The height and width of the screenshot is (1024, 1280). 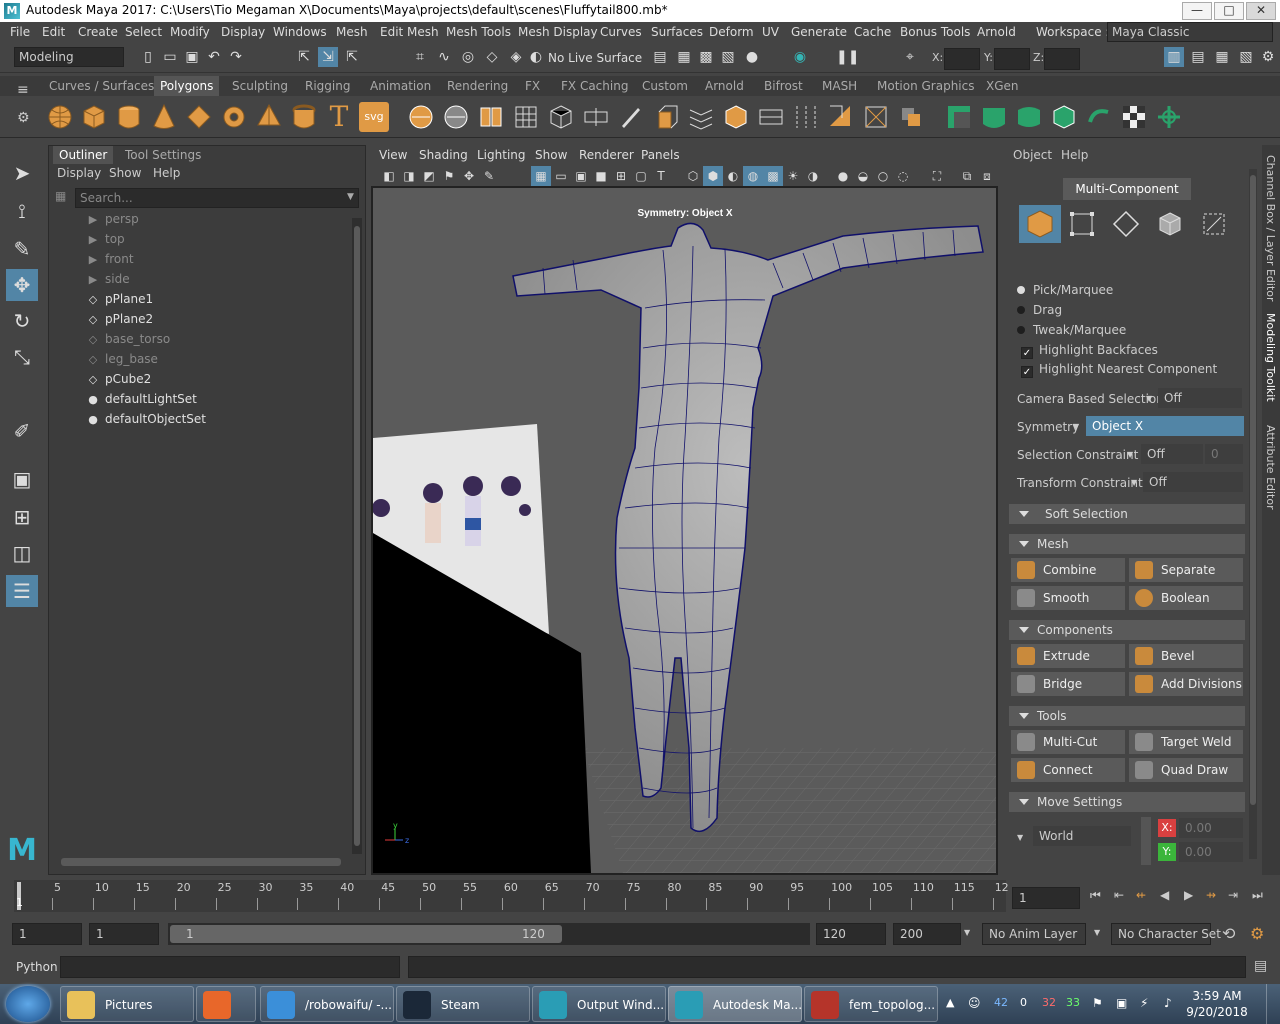 I want to click on menu-uv: UV, so click(x=770, y=32).